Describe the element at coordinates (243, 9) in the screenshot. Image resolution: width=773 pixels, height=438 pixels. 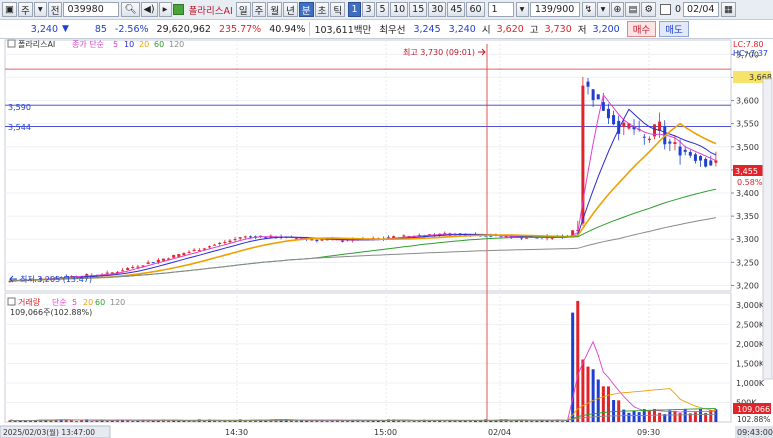
I see `period-button-0: 일` at that location.